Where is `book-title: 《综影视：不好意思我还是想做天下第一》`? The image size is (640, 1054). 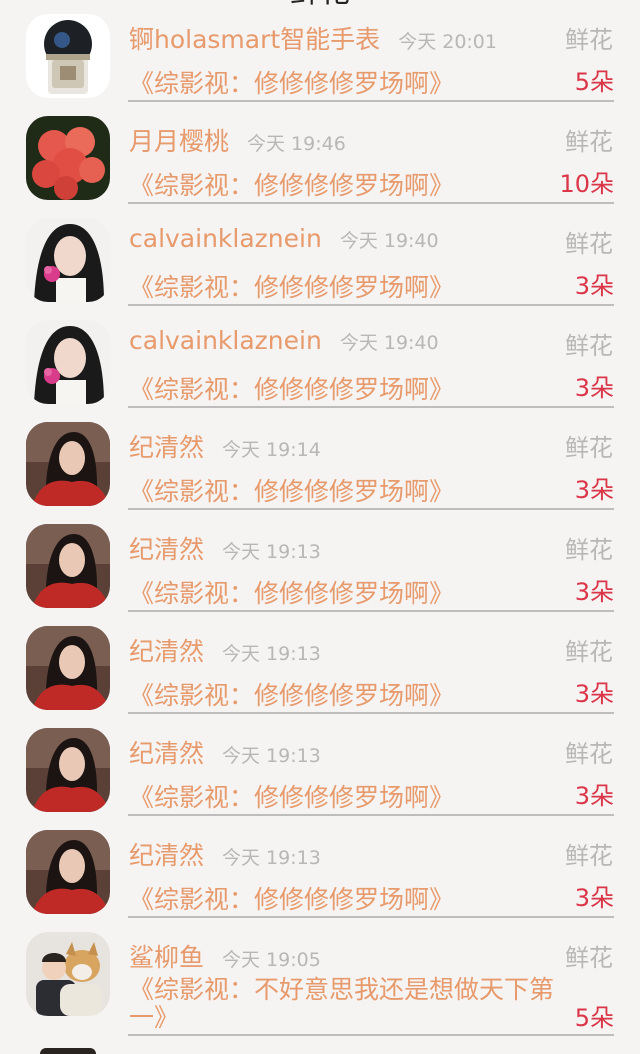
book-title: 《综影视：不好意思我还是想做天下第一》 is located at coordinates (344, 1004).